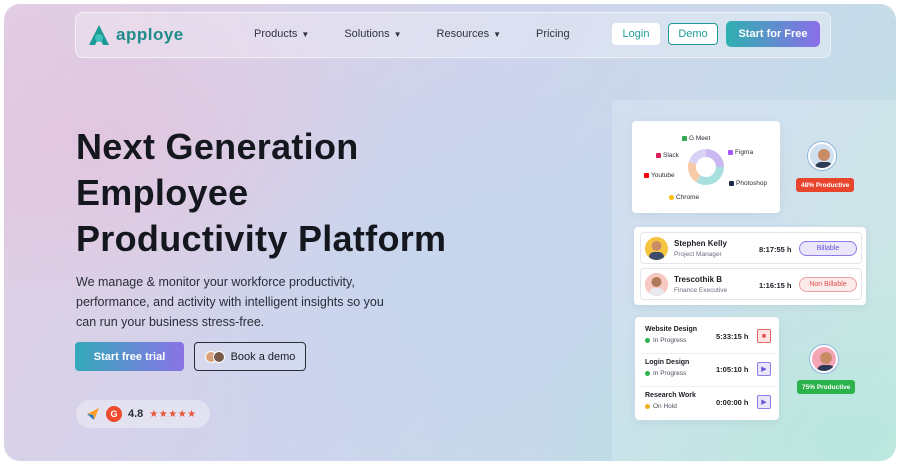  Describe the element at coordinates (671, 197) in the screenshot. I see `chrome-icon` at that location.